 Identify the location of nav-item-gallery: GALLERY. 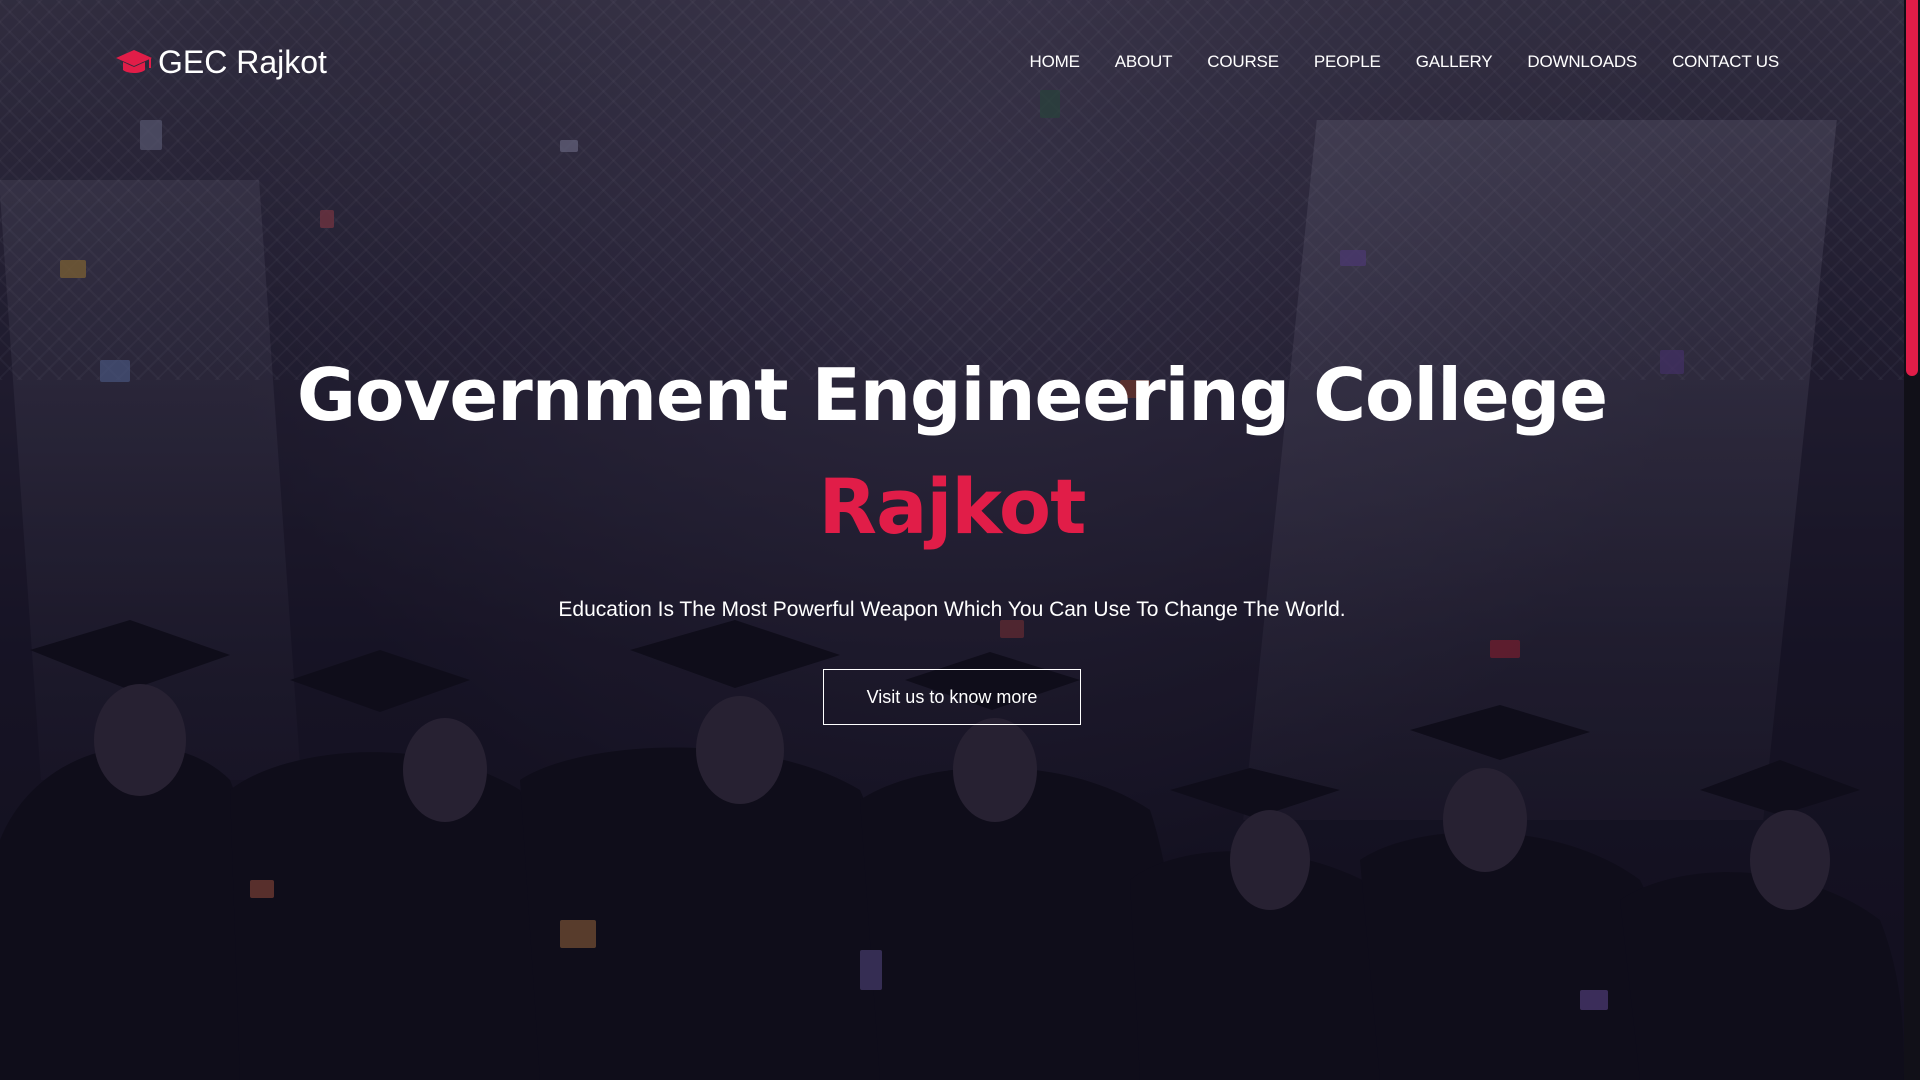
(1454, 61).